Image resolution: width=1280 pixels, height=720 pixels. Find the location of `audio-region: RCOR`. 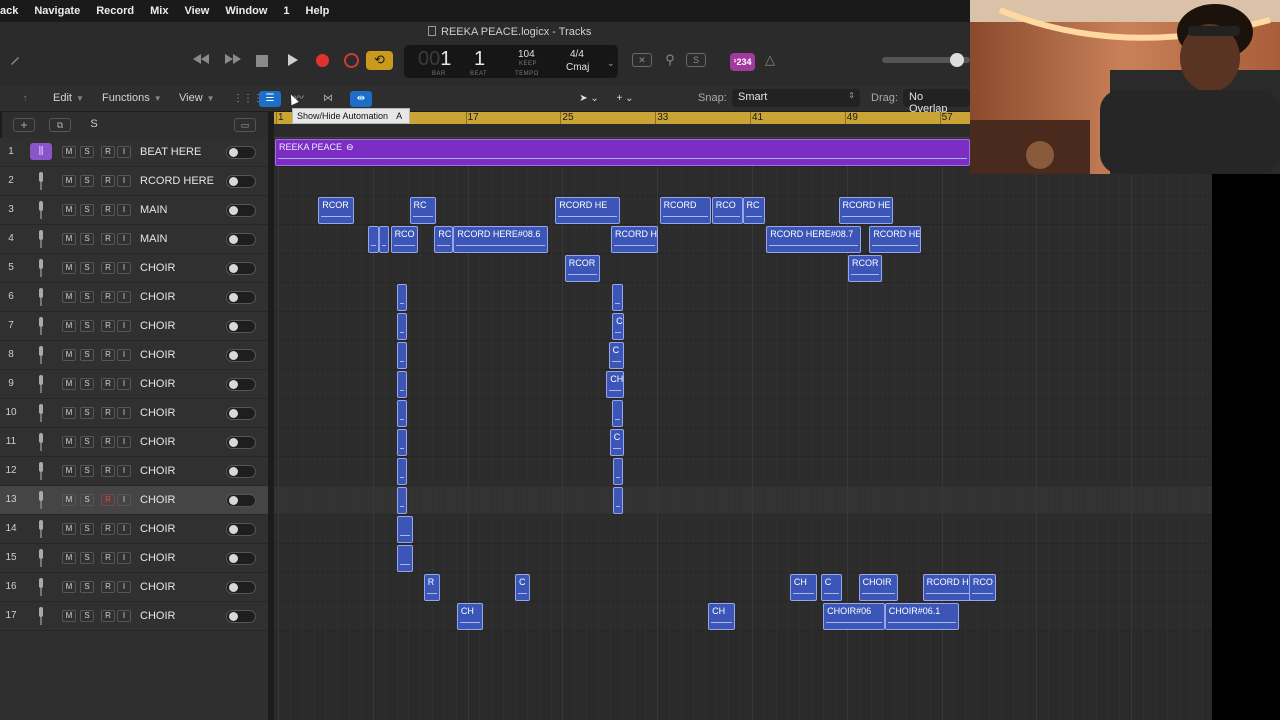

audio-region: RCOR is located at coordinates (582, 268).